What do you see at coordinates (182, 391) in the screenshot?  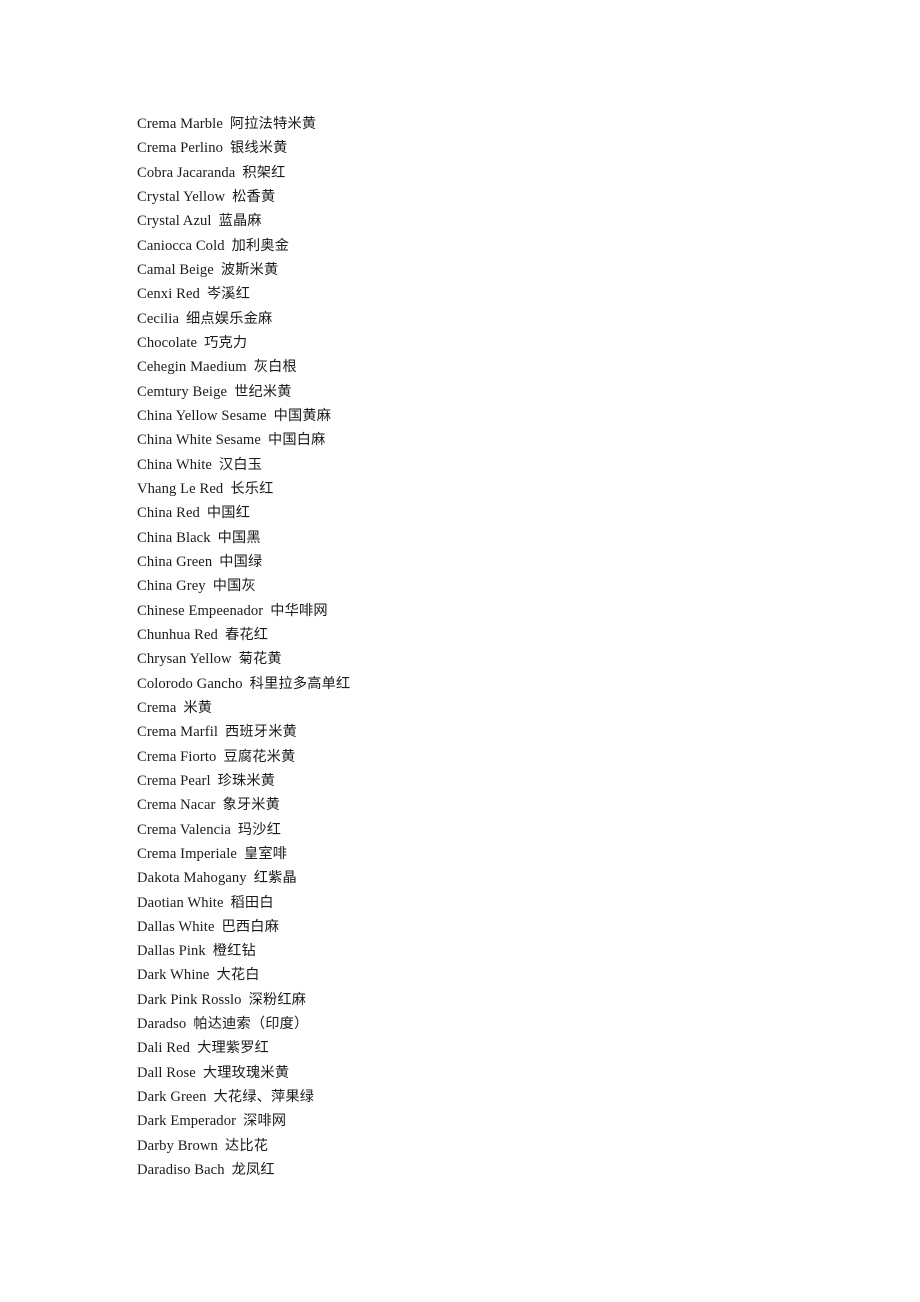 I see `stone-name-english: Cemtury Beige` at bounding box center [182, 391].